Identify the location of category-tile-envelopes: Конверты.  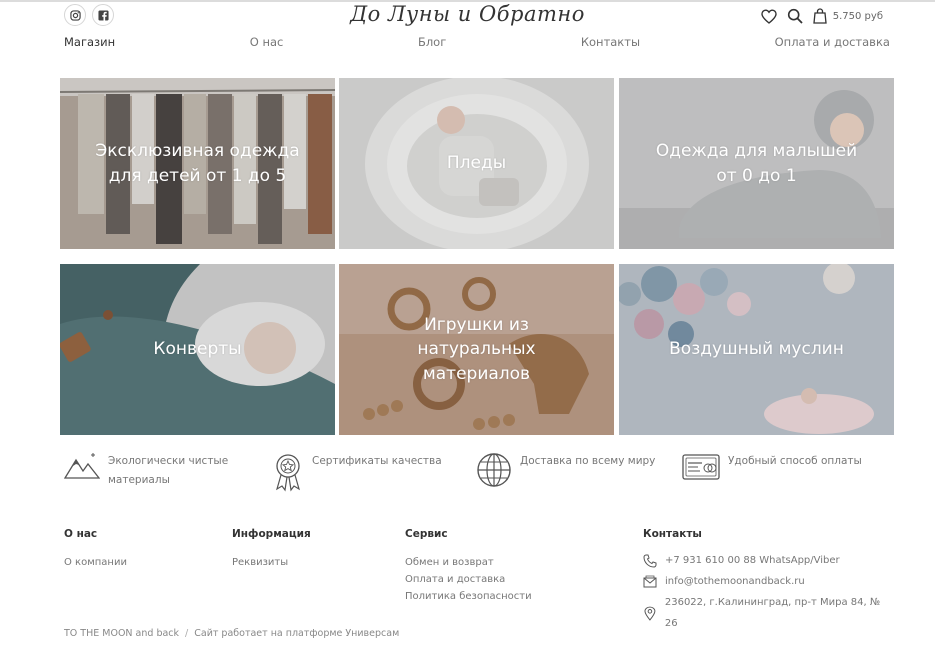
(197, 349).